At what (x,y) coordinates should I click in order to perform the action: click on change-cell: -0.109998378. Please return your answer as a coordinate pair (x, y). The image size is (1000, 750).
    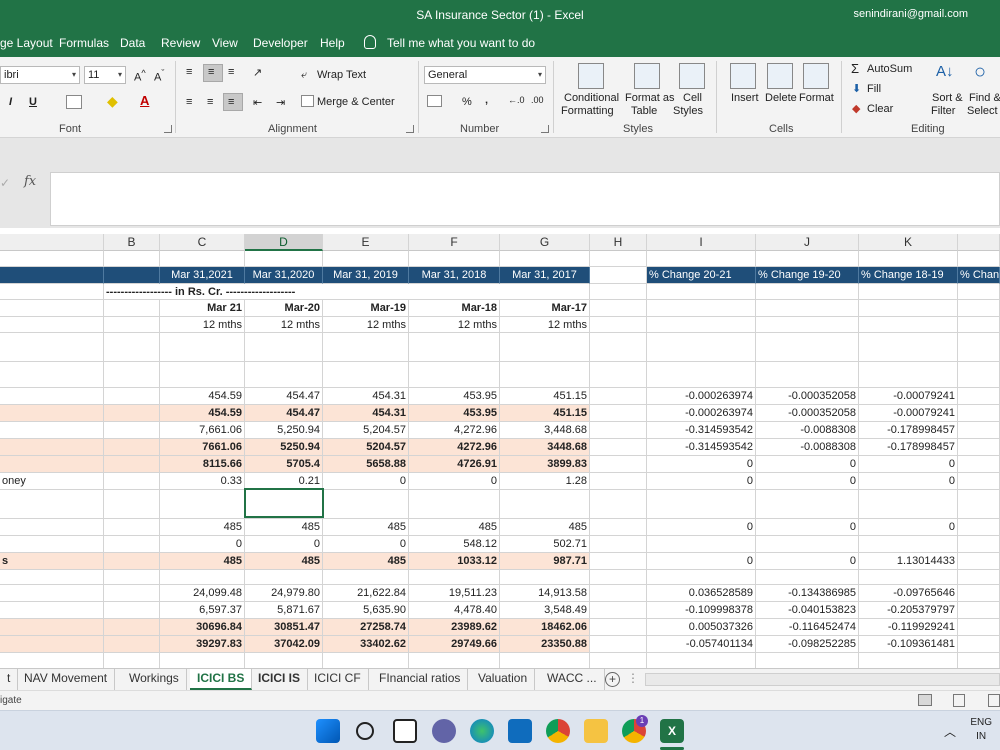
    Looking at the image, I should click on (701, 610).